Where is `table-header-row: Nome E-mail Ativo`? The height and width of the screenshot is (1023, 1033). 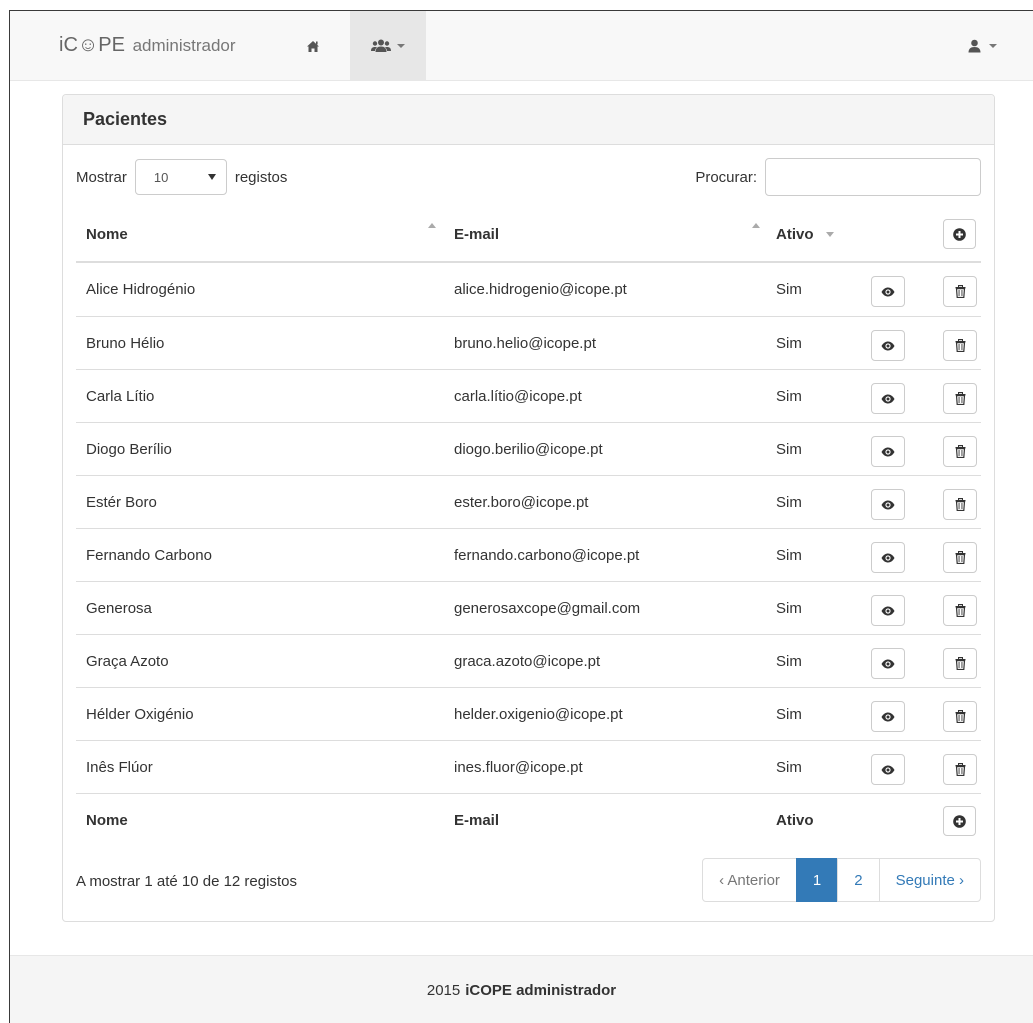
table-header-row: Nome E-mail Ativo is located at coordinates (528, 235).